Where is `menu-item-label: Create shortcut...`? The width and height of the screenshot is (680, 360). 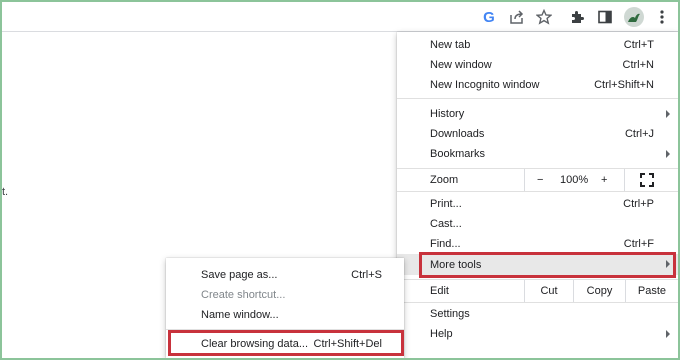
menu-item-label: Create shortcut... is located at coordinates (243, 295).